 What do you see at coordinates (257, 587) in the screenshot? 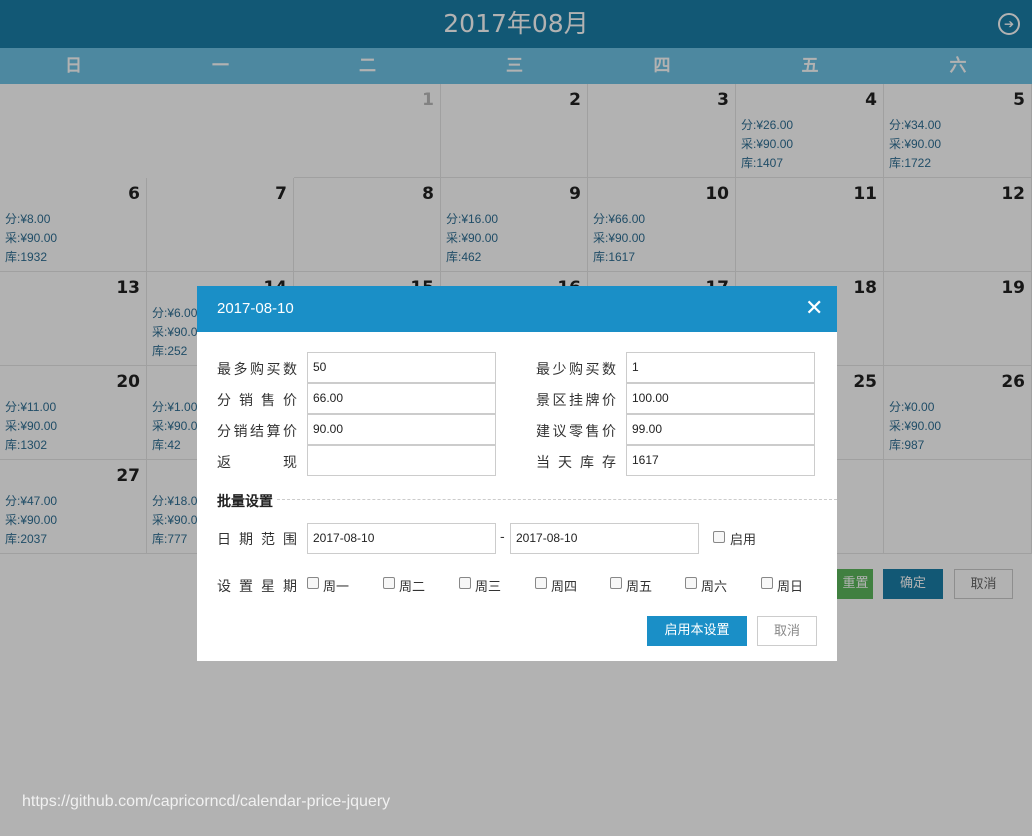
I see `set-weekday-label: 设置星期` at bounding box center [257, 587].